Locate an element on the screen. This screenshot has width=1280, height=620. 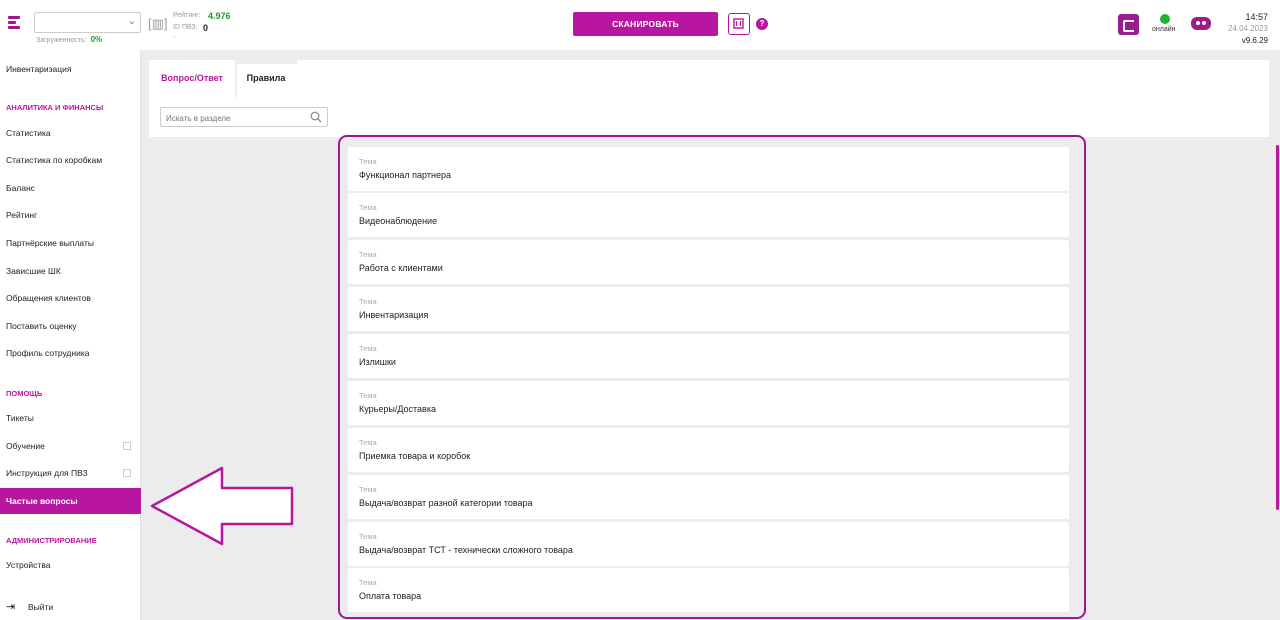
clock-date: 24.04.2023 is located at coordinates (1247, 28).